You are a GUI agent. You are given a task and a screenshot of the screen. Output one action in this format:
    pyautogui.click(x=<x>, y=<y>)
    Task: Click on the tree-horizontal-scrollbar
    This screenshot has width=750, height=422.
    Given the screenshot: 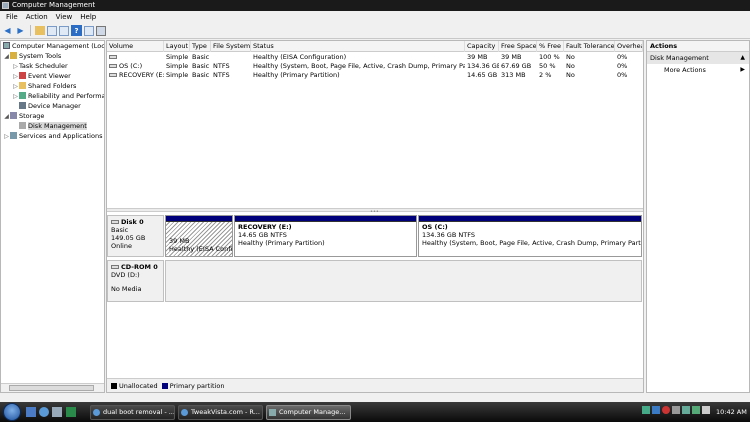 What is the action you would take?
    pyautogui.click(x=52, y=387)
    